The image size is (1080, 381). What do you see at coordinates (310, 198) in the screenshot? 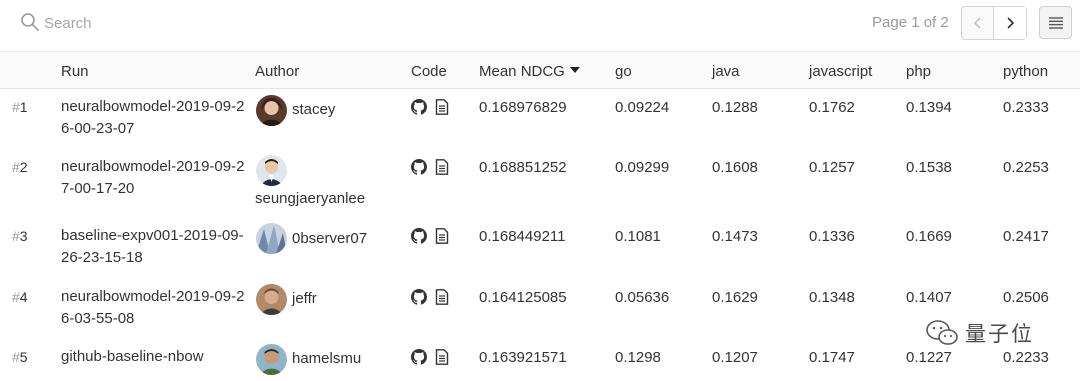
I see `author-name: seungjaeryanlee` at bounding box center [310, 198].